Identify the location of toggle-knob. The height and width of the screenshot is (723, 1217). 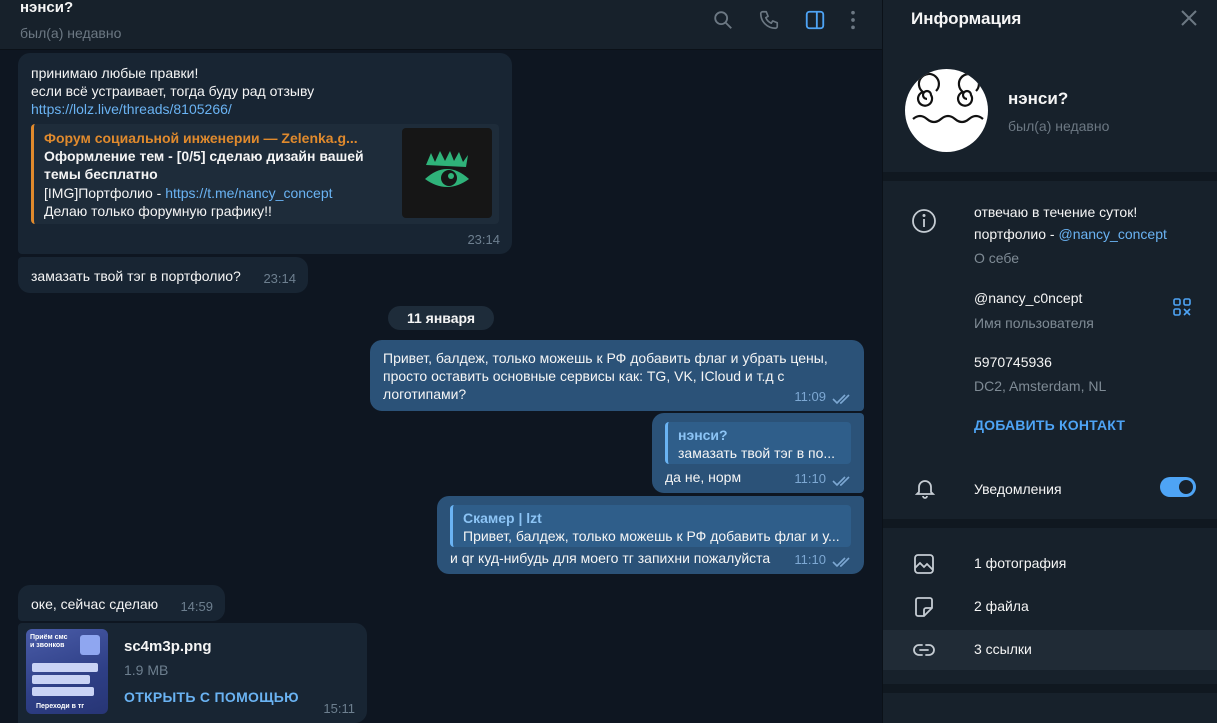
(1186, 487).